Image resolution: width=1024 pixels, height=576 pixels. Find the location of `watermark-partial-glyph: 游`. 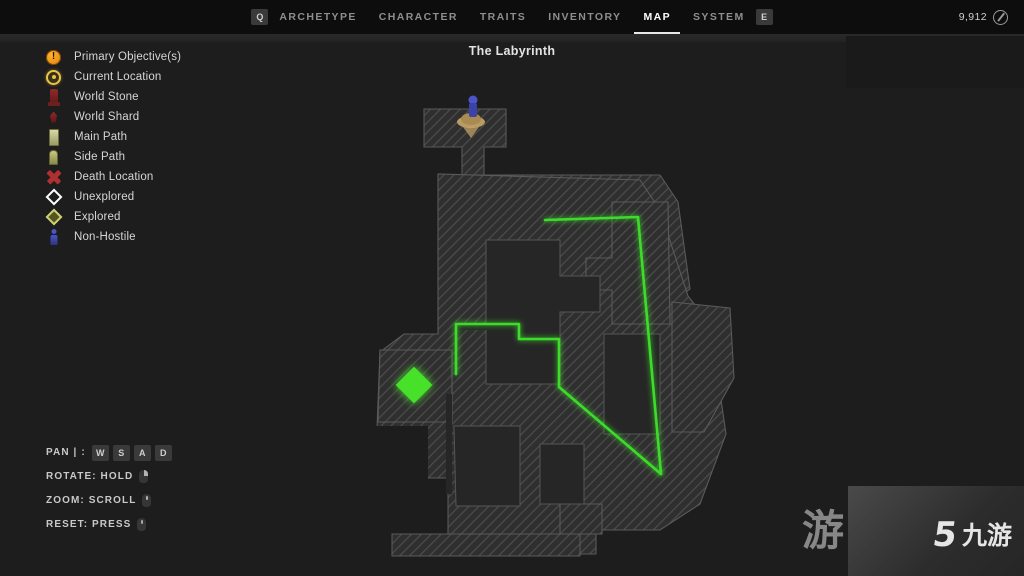

watermark-partial-glyph: 游 is located at coordinates (823, 531).